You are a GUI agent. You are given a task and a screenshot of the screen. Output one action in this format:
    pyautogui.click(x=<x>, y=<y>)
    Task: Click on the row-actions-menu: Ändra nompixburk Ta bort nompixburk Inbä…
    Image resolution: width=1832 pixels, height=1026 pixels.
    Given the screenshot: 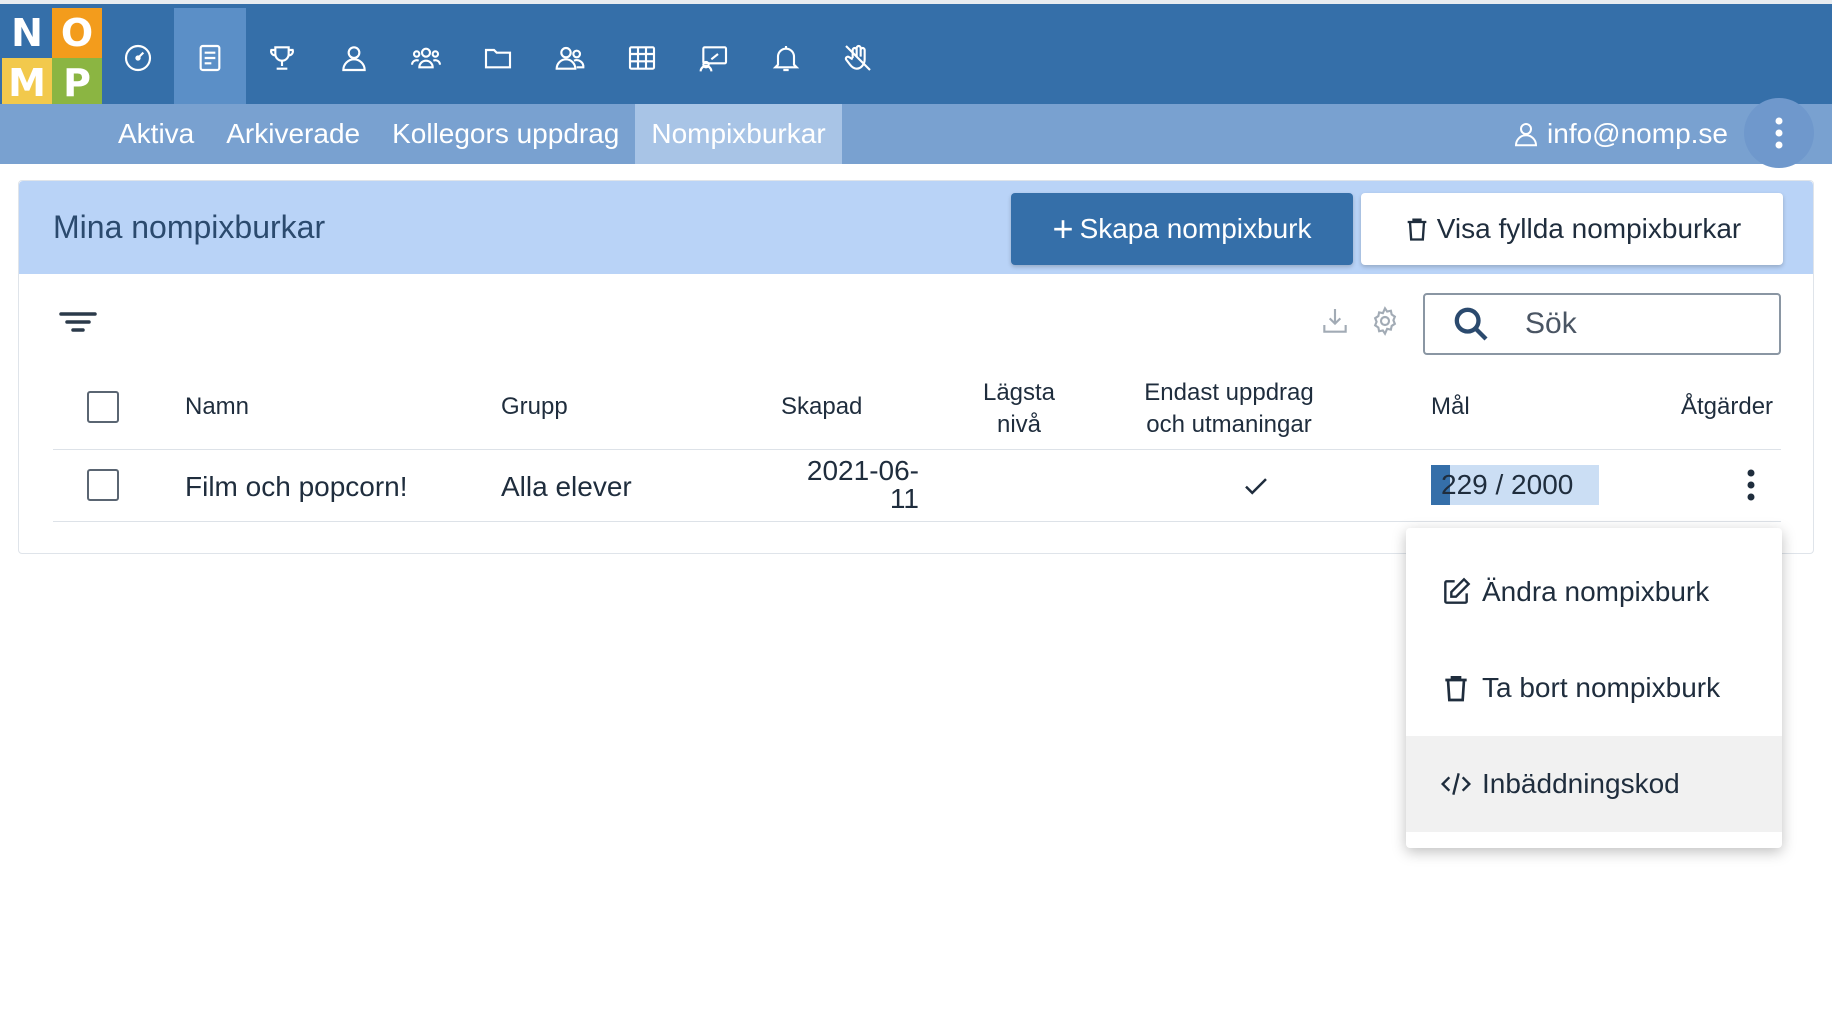 What is the action you would take?
    pyautogui.click(x=1594, y=688)
    